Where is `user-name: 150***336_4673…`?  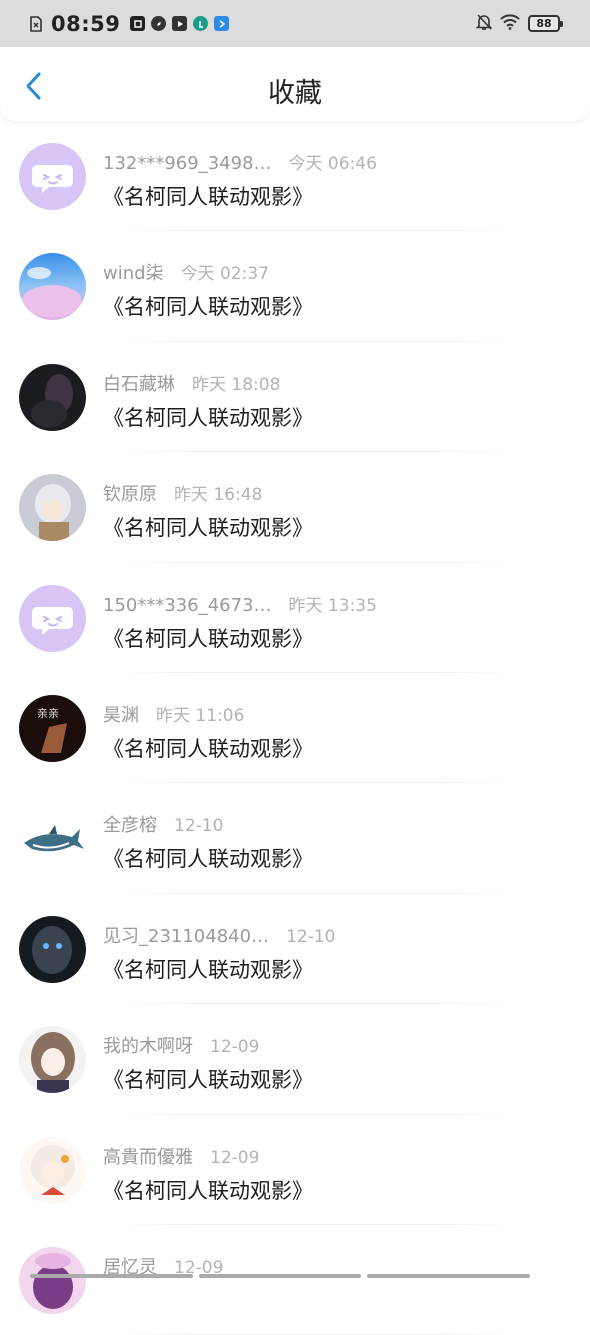 user-name: 150***336_4673… is located at coordinates (187, 605).